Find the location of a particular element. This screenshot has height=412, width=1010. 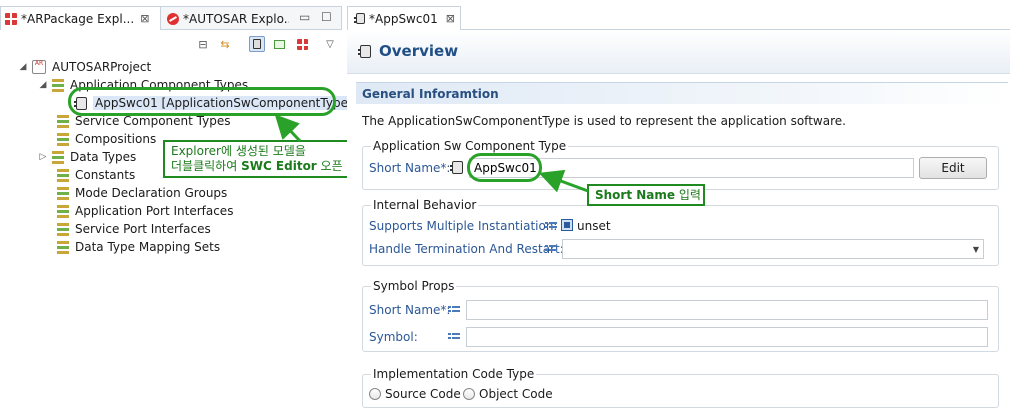

tree-item-service-component-types: Service Component Types is located at coordinates (143, 121).